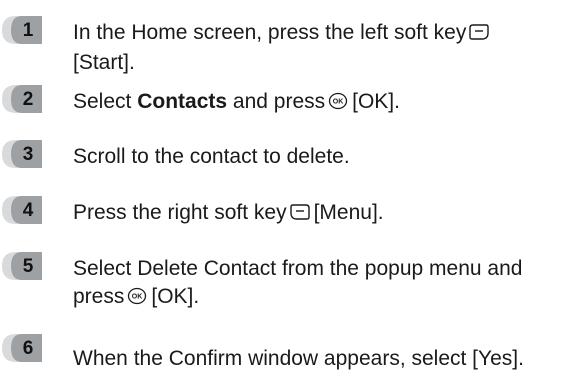 The width and height of the screenshot is (588, 392). I want to click on step-badge: 2, so click(22, 100).